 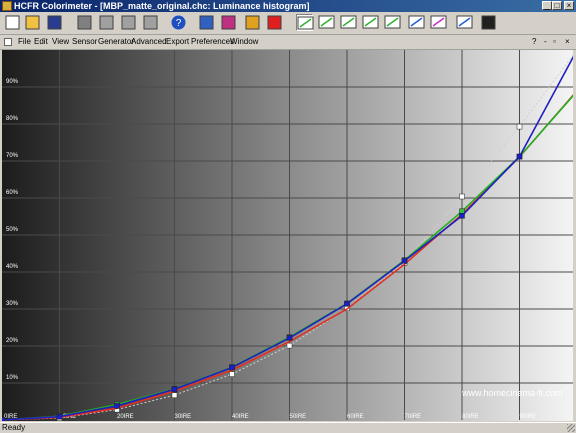 What do you see at coordinates (288, 427) in the screenshot?
I see `status-bar: Ready` at bounding box center [288, 427].